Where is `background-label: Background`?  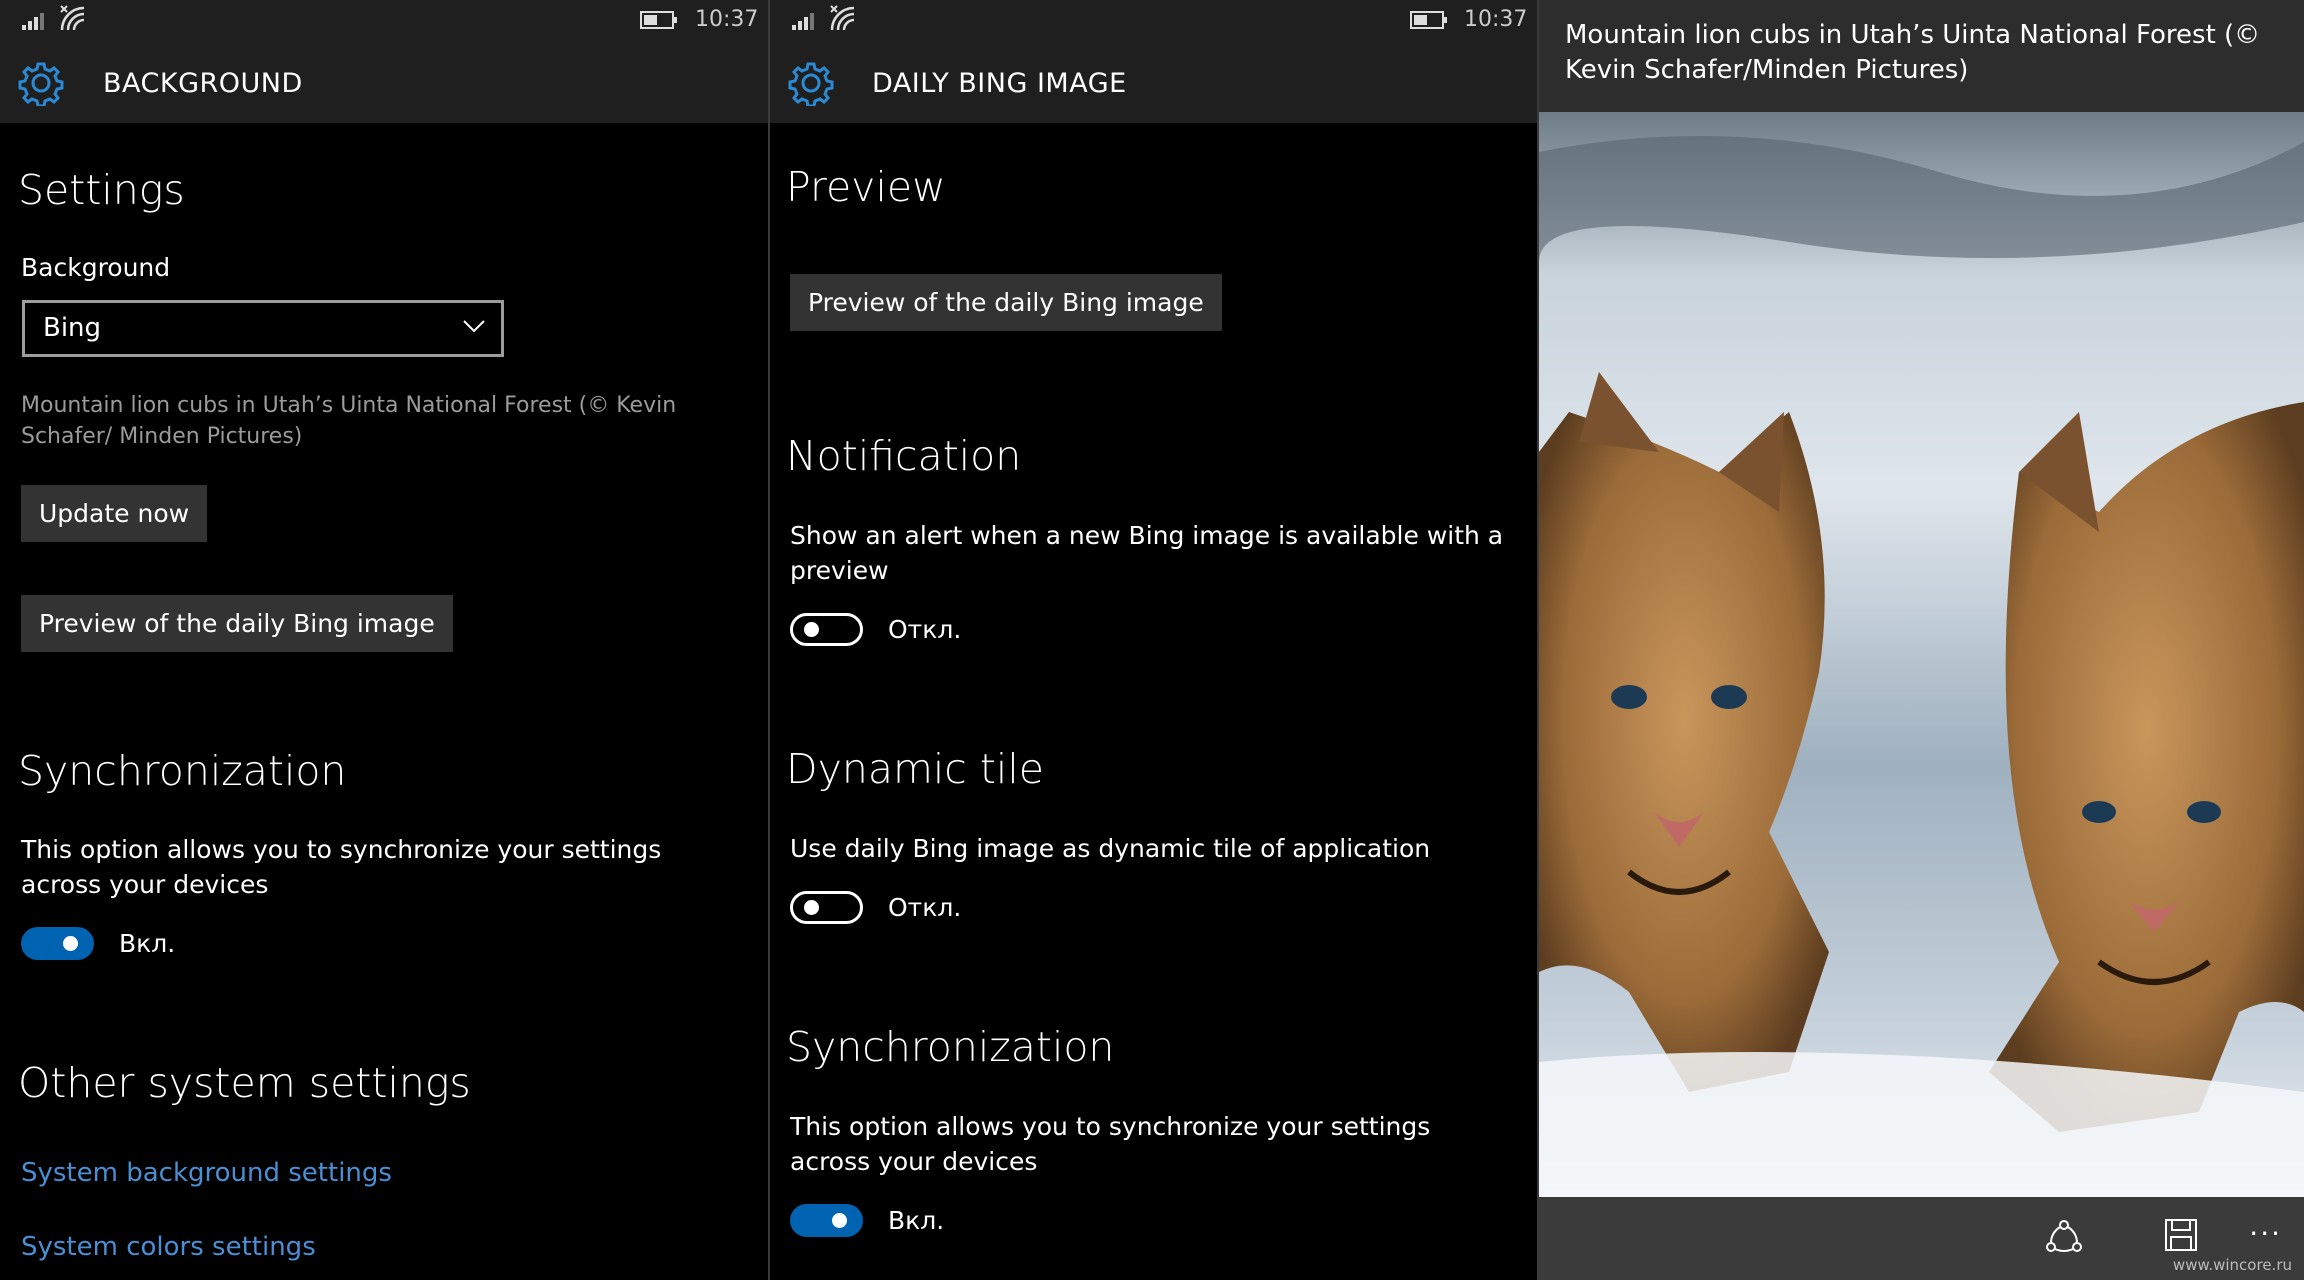
background-label: Background is located at coordinates (96, 267).